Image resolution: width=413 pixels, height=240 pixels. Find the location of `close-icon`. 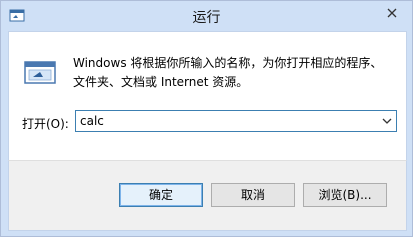

close-icon is located at coordinates (392, 13).